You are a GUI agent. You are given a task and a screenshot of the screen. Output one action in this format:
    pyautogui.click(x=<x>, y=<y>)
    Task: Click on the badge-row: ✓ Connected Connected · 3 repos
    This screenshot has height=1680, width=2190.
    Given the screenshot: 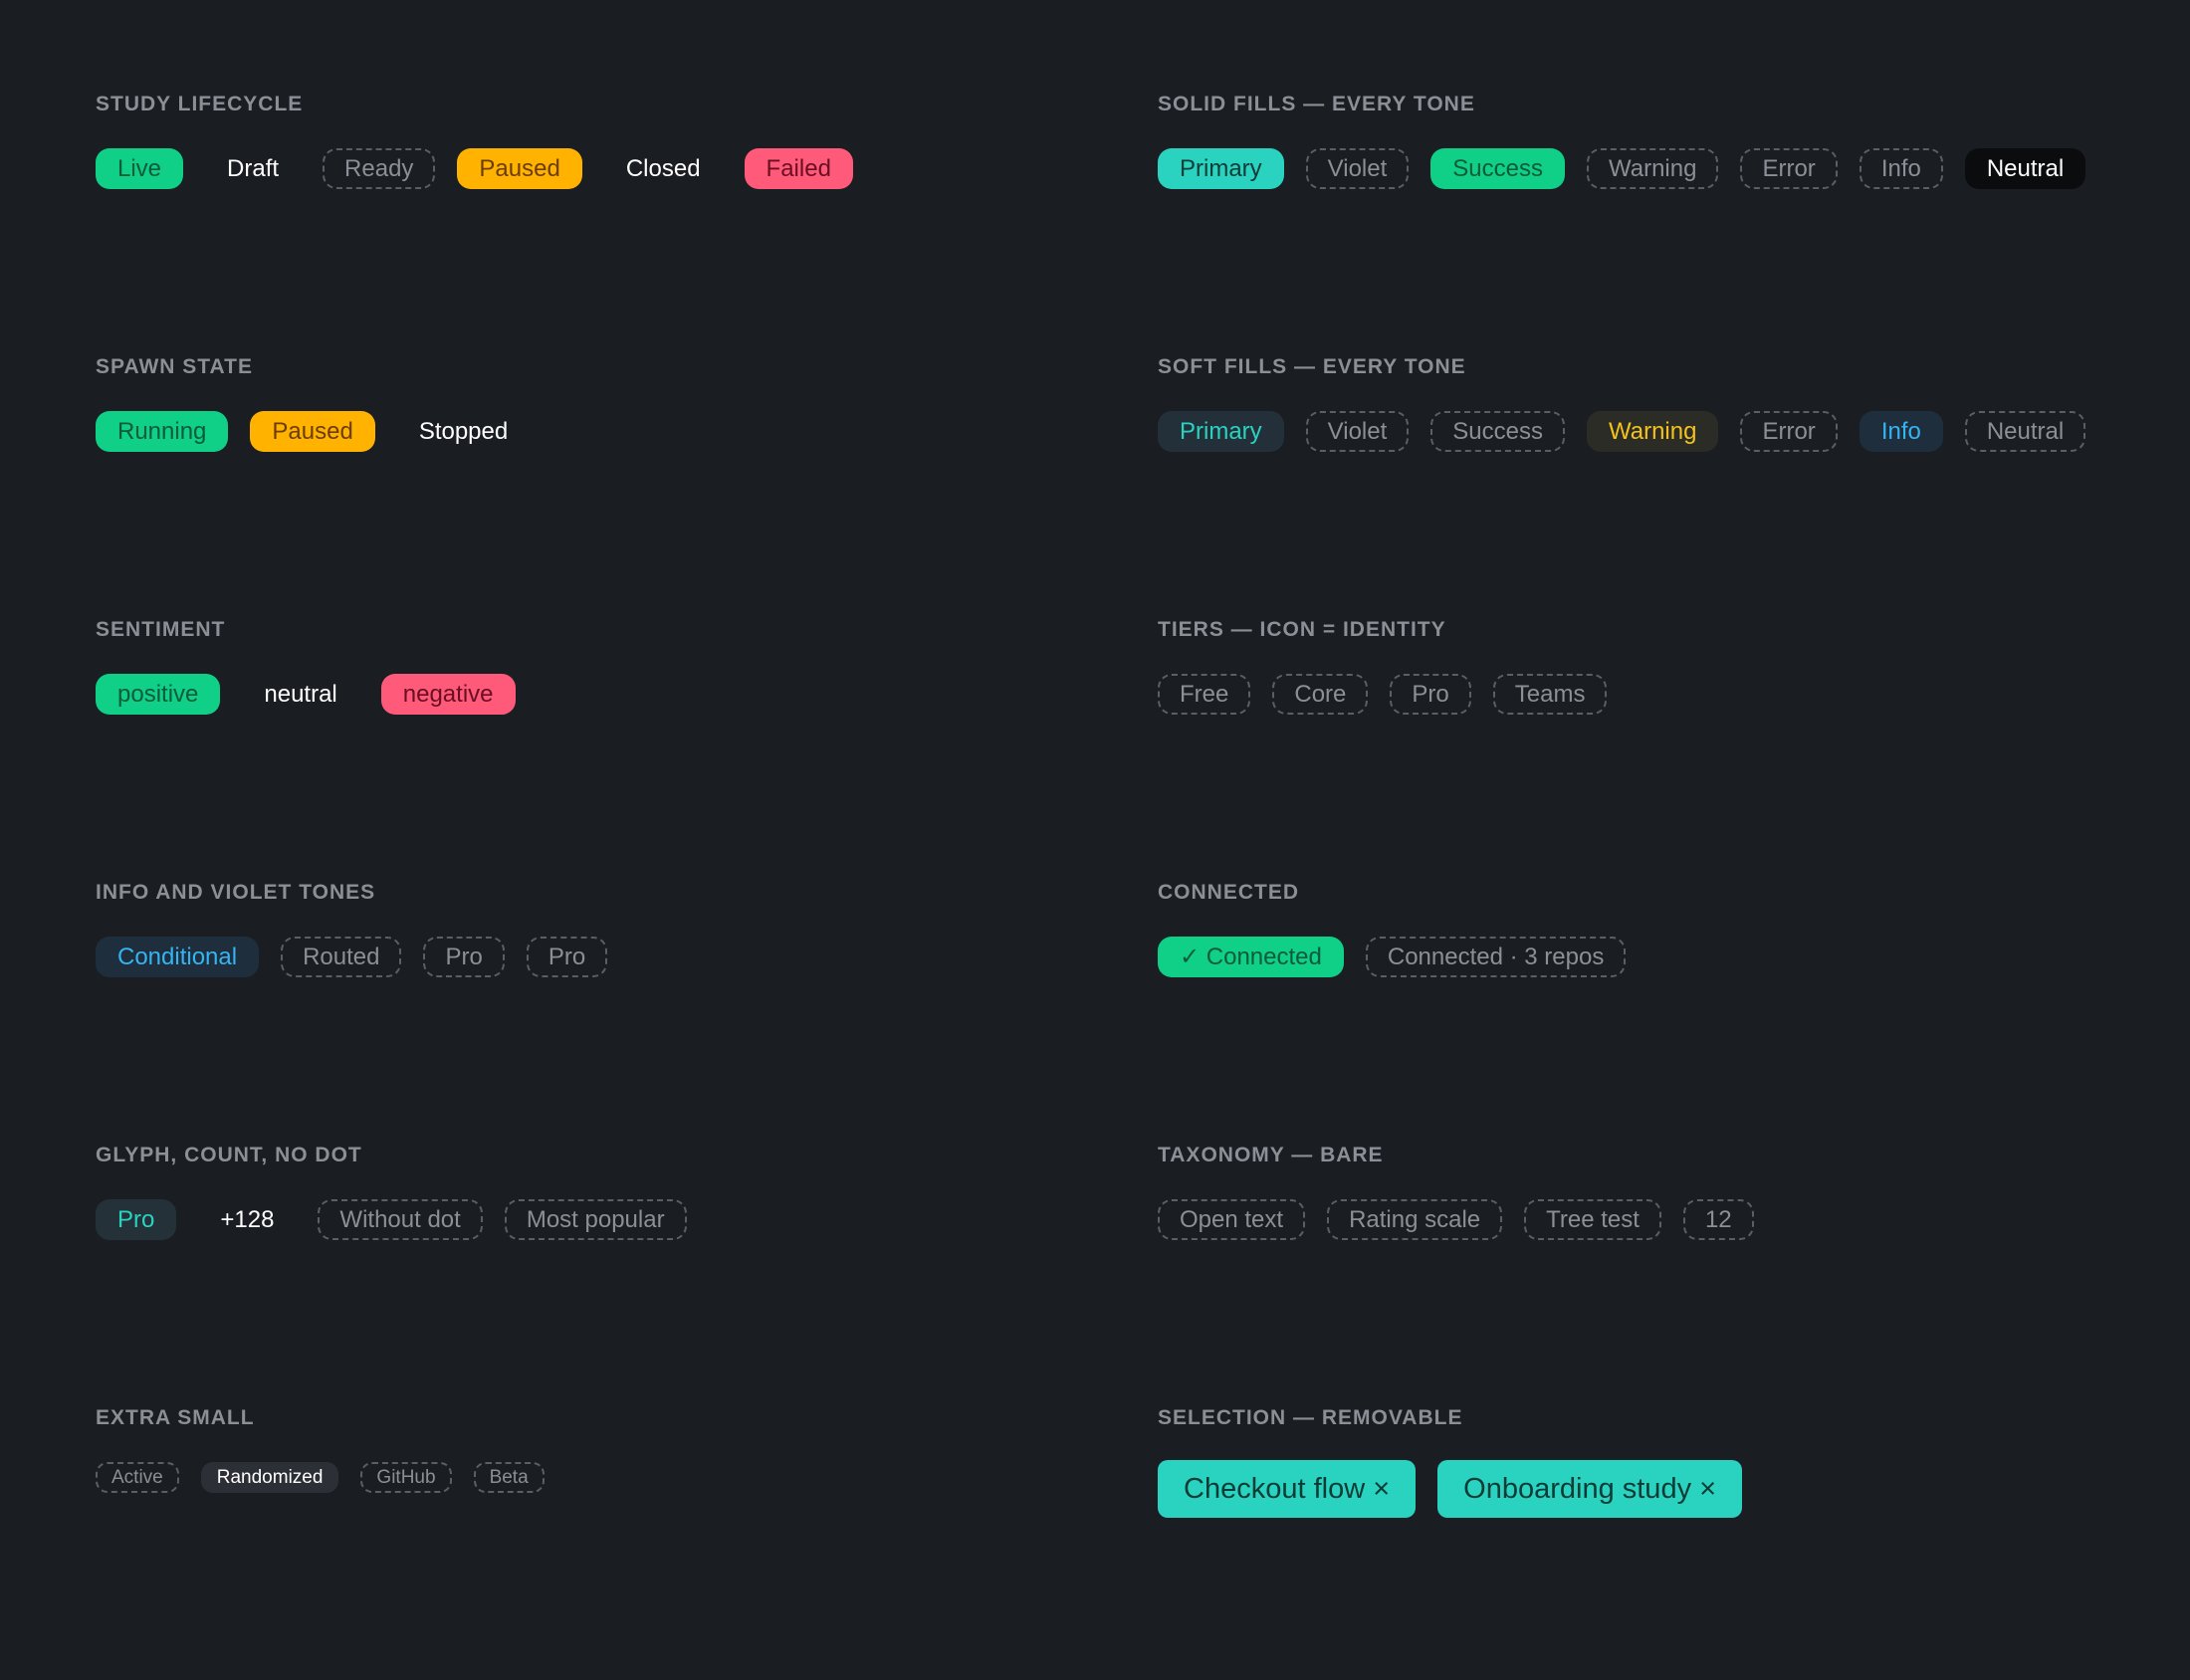 What is the action you would take?
    pyautogui.click(x=1392, y=957)
    